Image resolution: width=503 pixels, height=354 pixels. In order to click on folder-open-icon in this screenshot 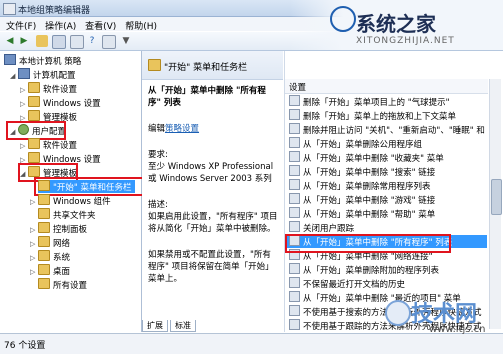, I will do `click(154, 65)`.